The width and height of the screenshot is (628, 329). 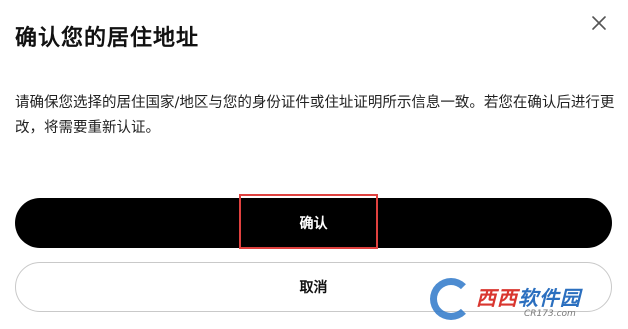 I want to click on cancel-button-label: 取消, so click(x=313, y=288).